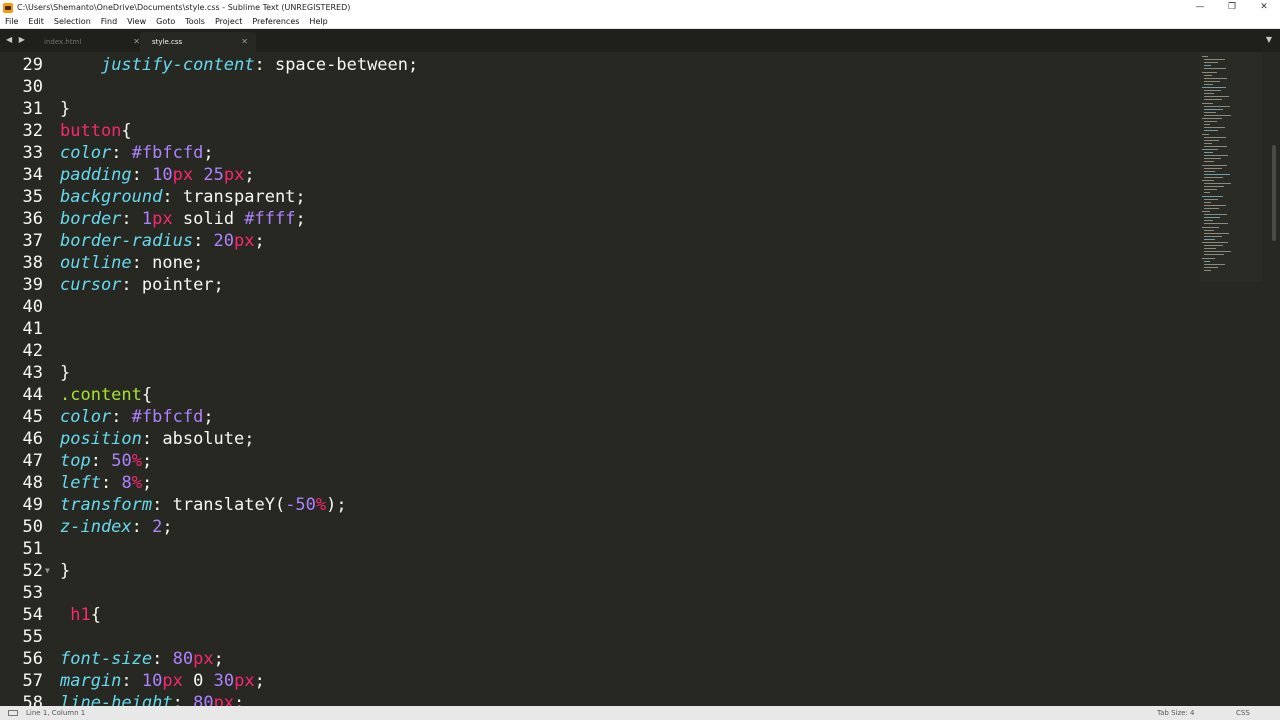  I want to click on code-token: color, so click(86, 417).